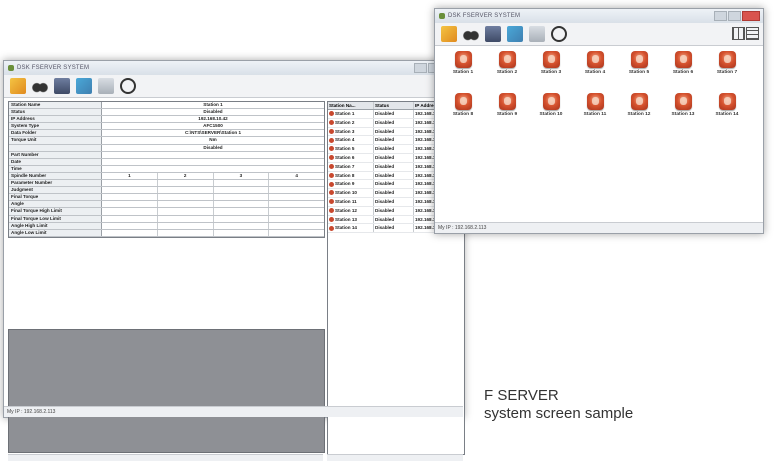  What do you see at coordinates (595, 63) in the screenshot?
I see `station-tile: Station 4` at bounding box center [595, 63].